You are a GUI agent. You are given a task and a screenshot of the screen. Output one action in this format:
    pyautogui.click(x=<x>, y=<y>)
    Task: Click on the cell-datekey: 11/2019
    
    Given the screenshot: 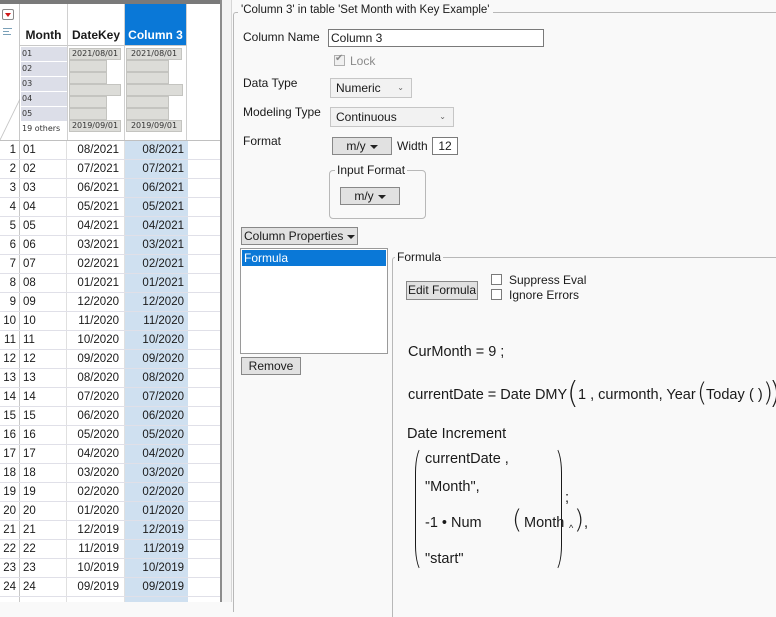 What is the action you would take?
    pyautogui.click(x=96, y=549)
    